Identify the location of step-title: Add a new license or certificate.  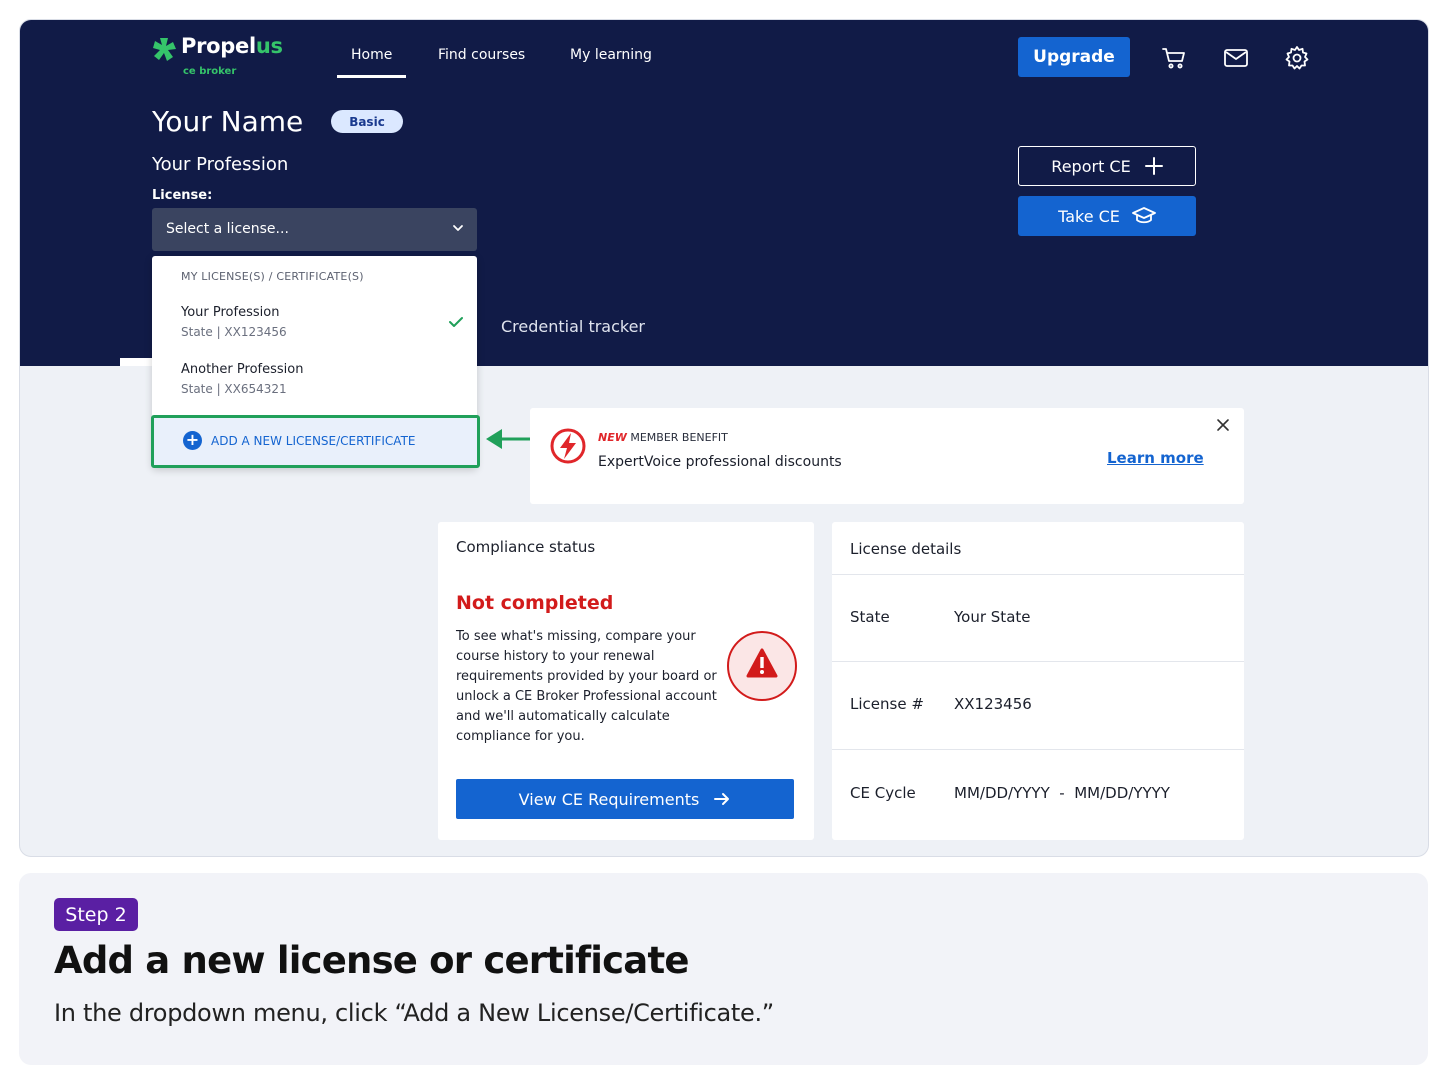
(371, 960).